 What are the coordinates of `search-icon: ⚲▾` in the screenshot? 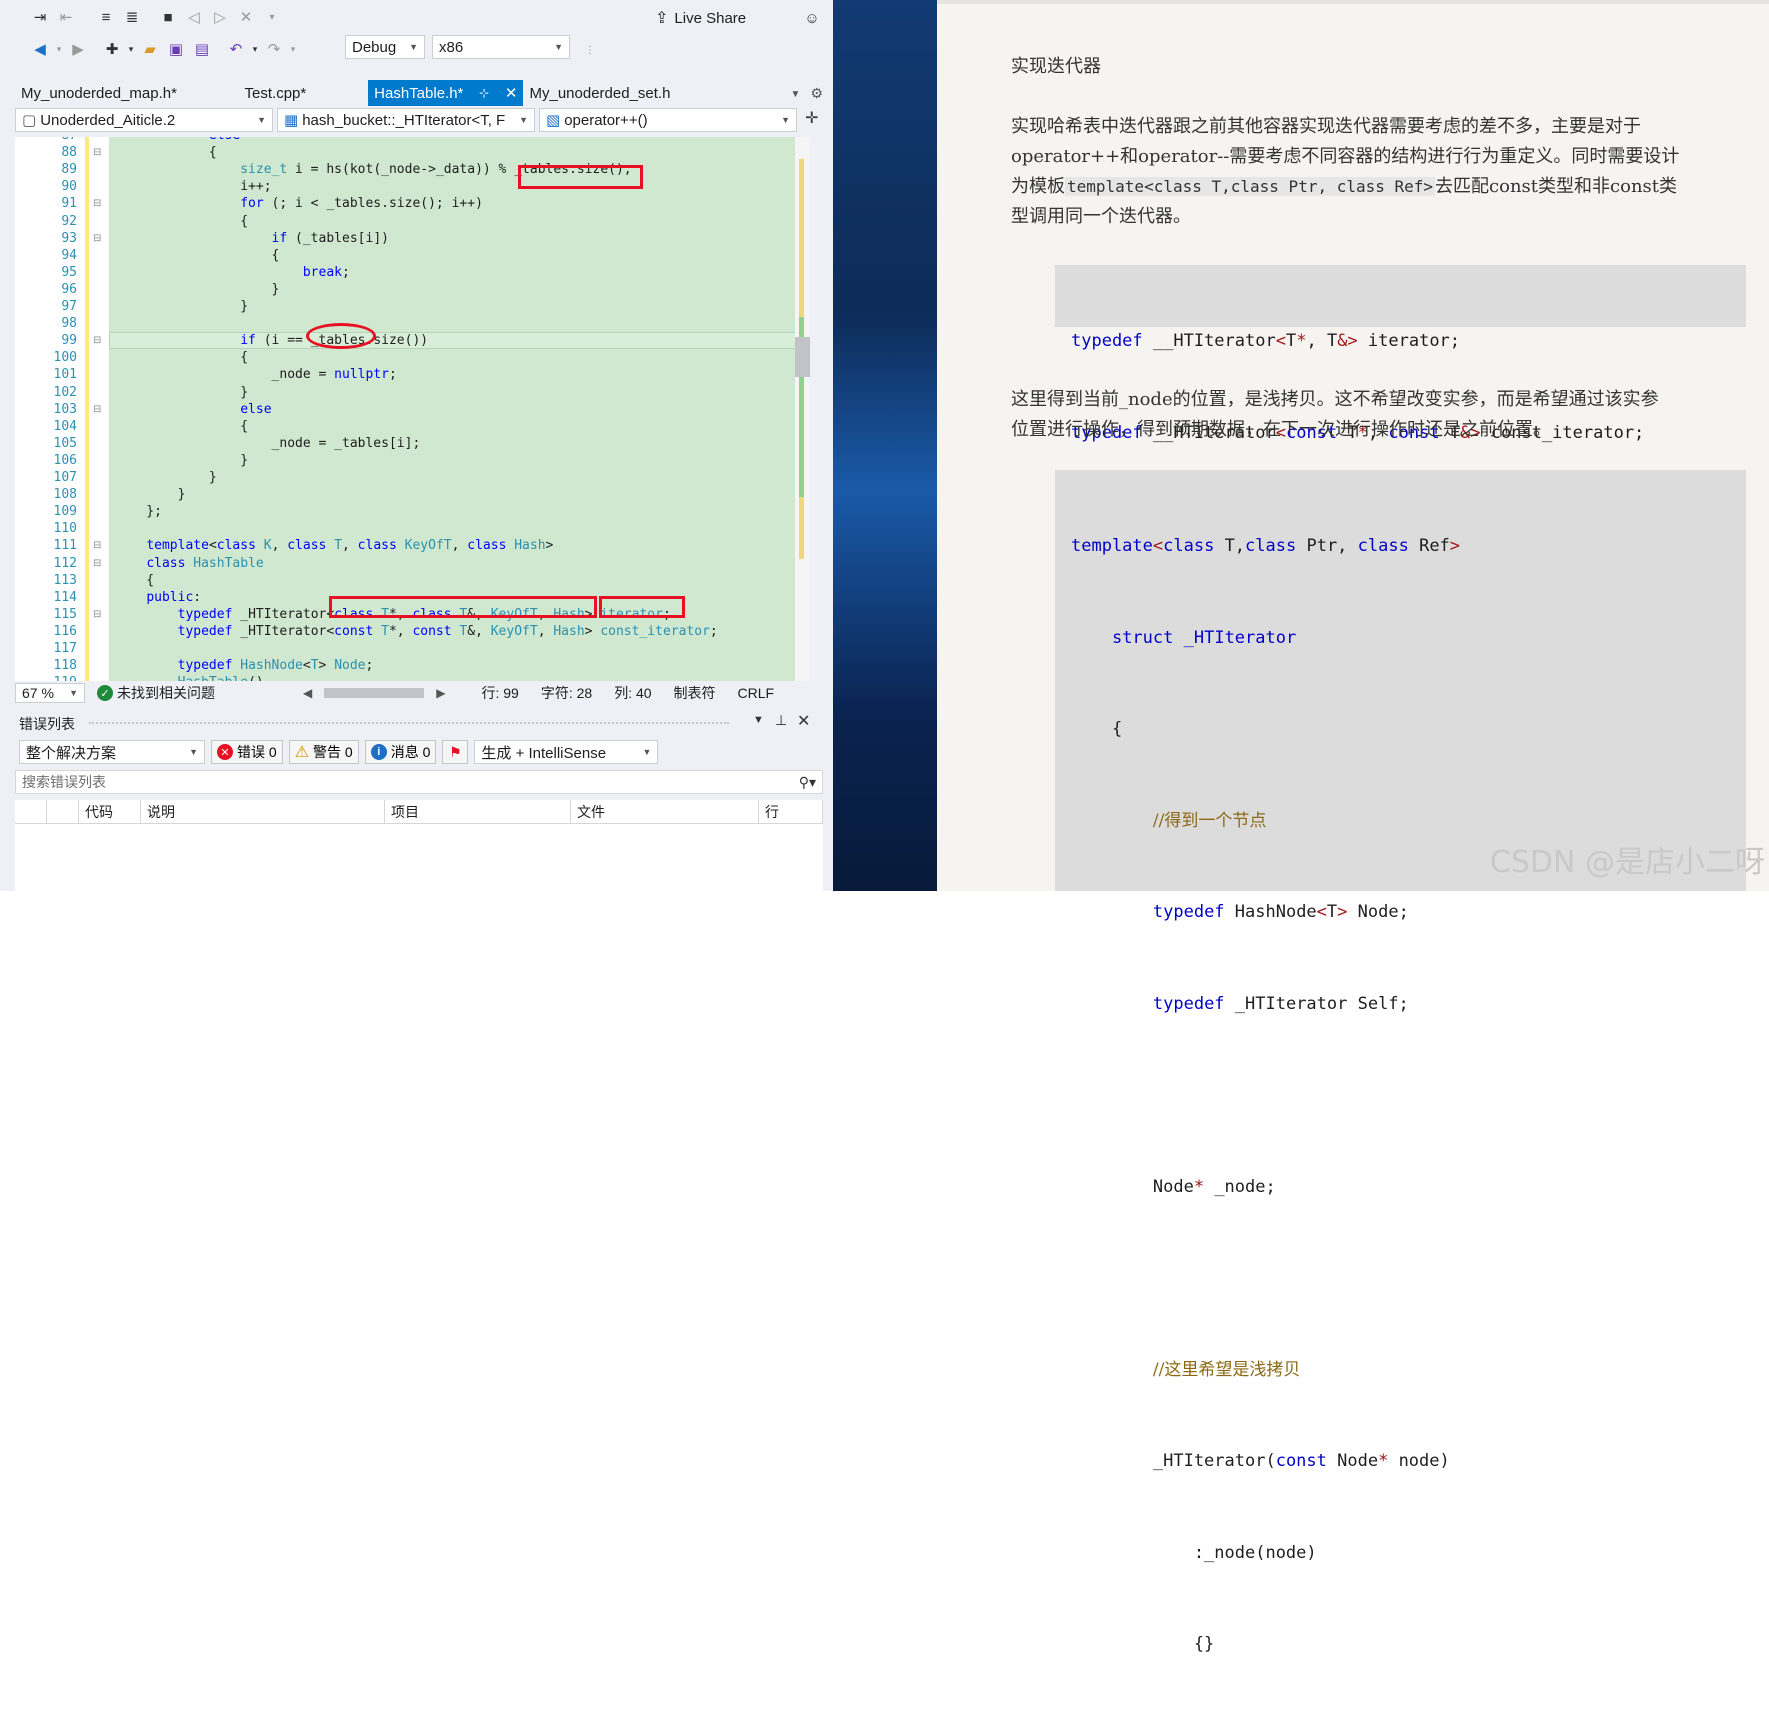 It's located at (807, 782).